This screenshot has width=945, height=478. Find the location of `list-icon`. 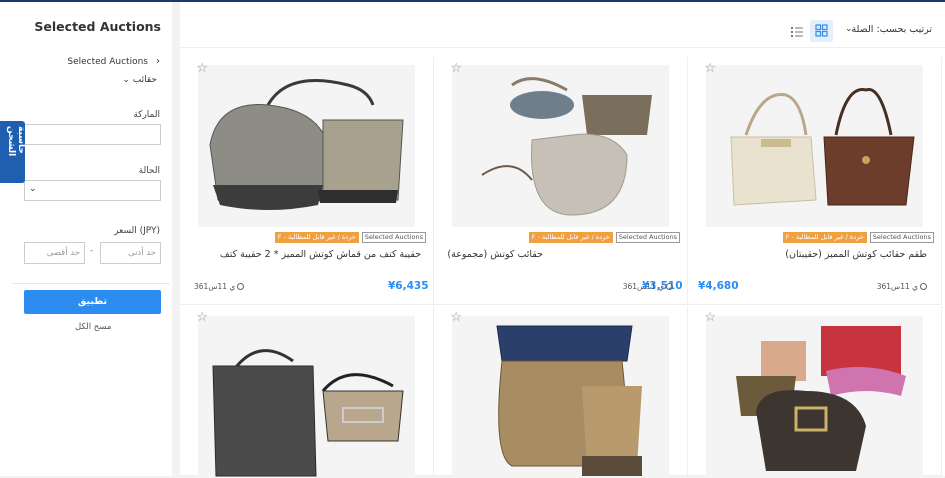

list-icon is located at coordinates (797, 32).